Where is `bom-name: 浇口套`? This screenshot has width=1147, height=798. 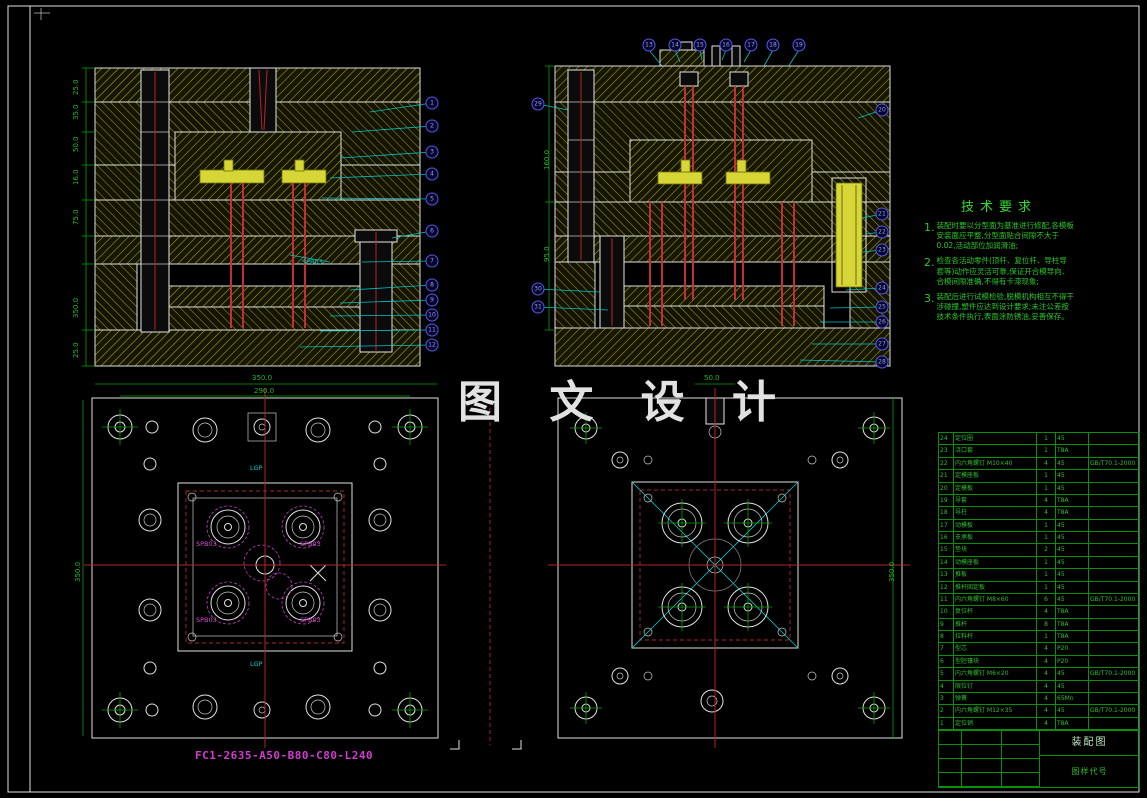 bom-name: 浇口套 is located at coordinates (995, 451).